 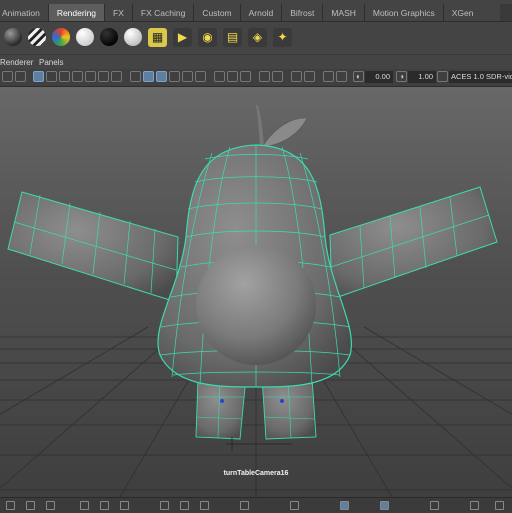 I want to click on lasso-tool-icon, so click(x=30, y=505).